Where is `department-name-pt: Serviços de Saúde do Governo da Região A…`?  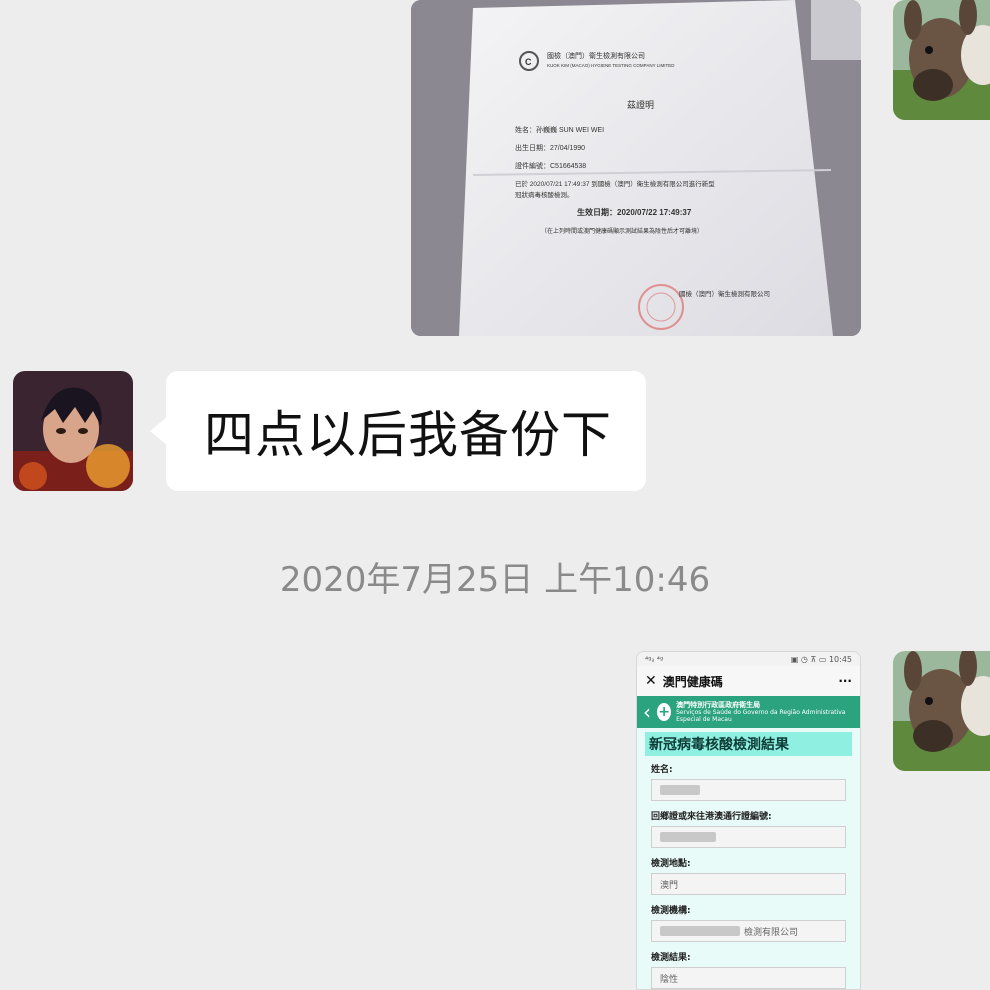 department-name-pt: Serviços de Saúde do Governo da Região A… is located at coordinates (761, 715).